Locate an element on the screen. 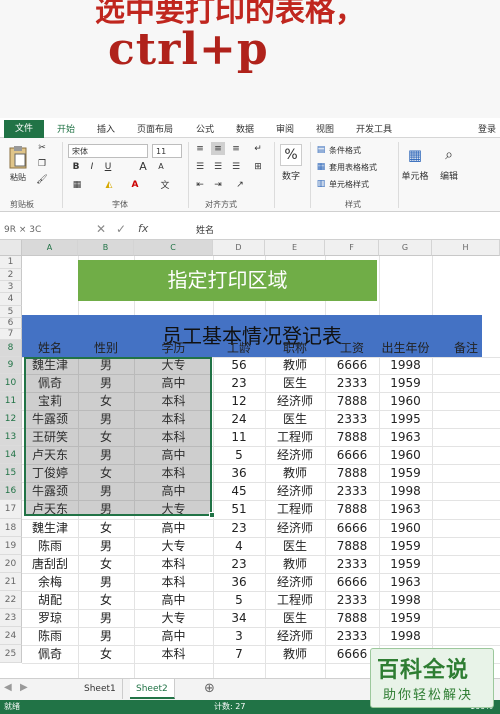  sheet-tab-2: Sheet2 is located at coordinates (152, 689).